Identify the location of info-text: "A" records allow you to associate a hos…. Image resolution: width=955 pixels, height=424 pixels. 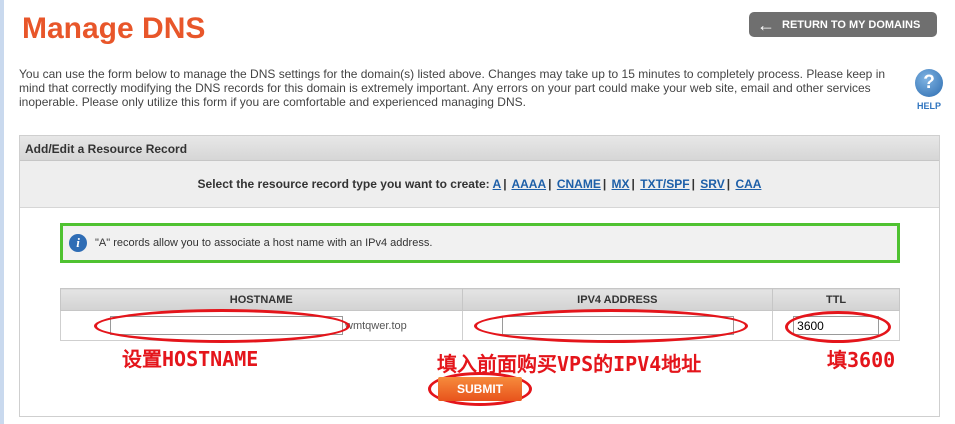
(264, 243).